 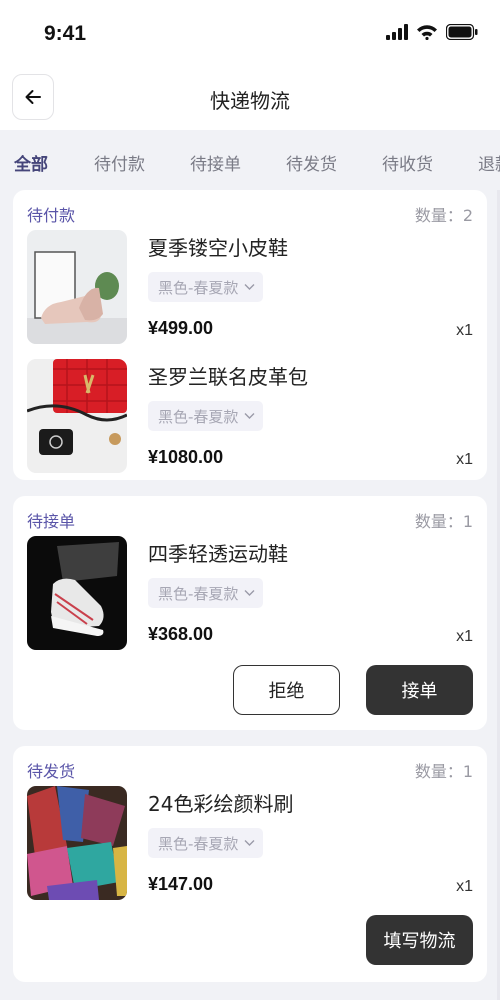 I want to click on product-price: ¥368.00, so click(x=181, y=634).